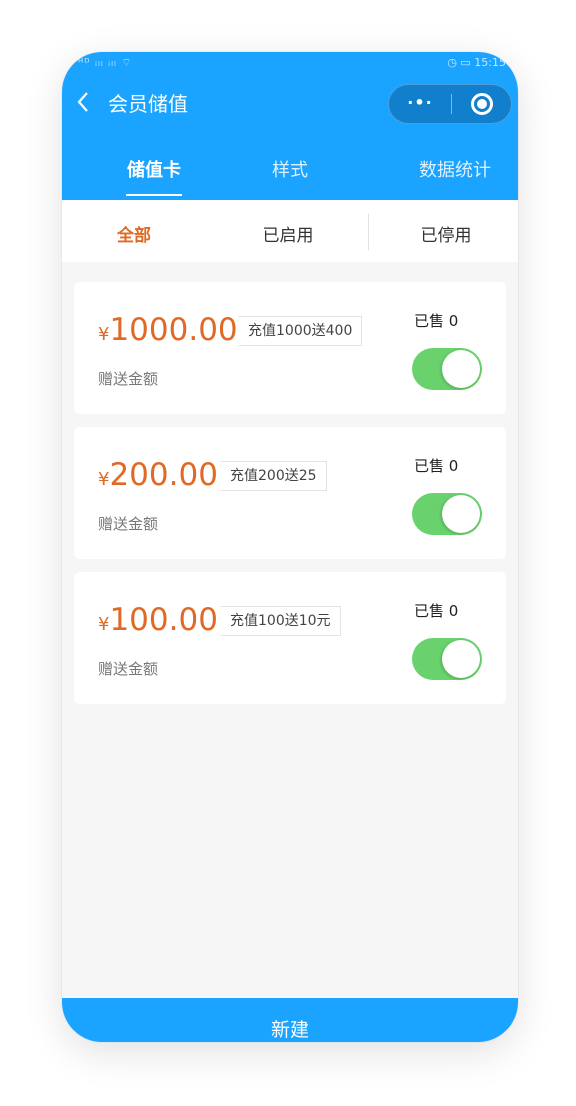  What do you see at coordinates (290, 104) in the screenshot?
I see `nav-bar: 会员储值 ·•·` at bounding box center [290, 104].